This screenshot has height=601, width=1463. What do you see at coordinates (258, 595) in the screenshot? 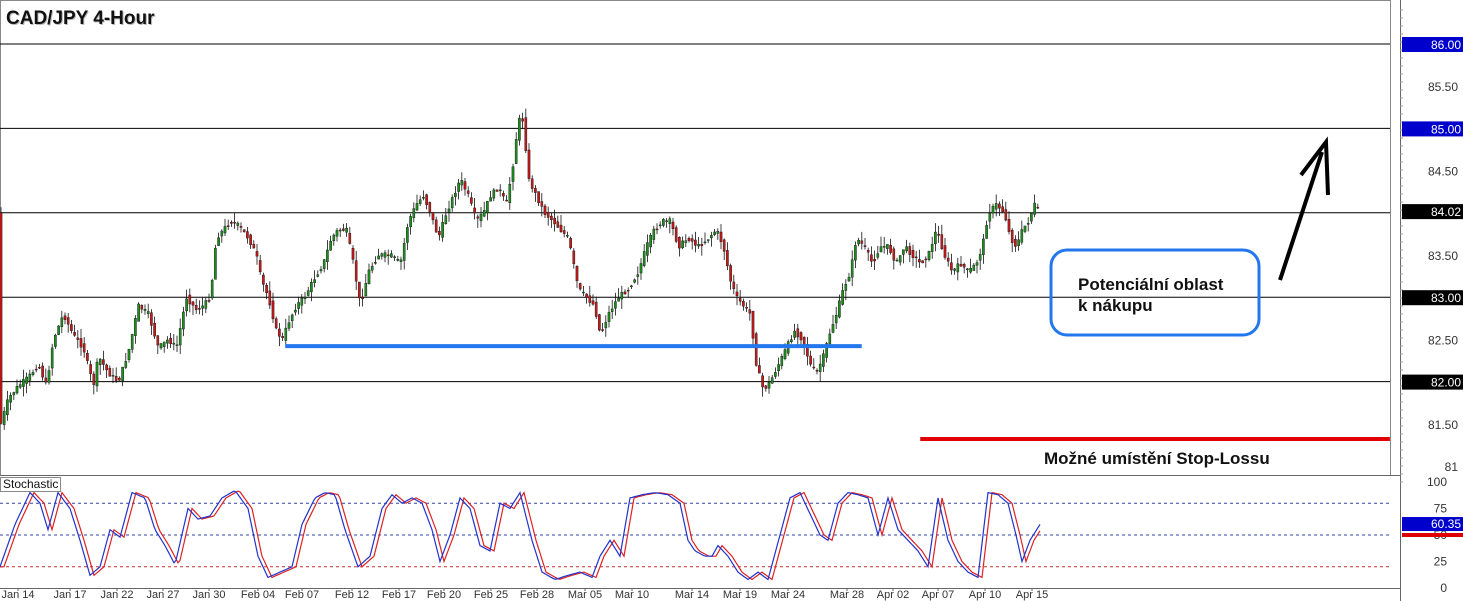
I see `x-tick-label: Feb 04` at bounding box center [258, 595].